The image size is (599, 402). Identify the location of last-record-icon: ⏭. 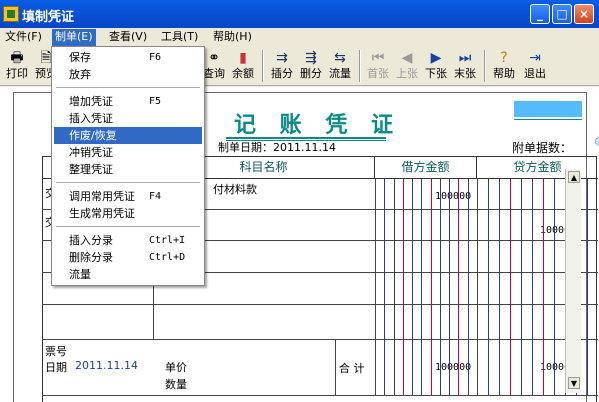
(465, 58).